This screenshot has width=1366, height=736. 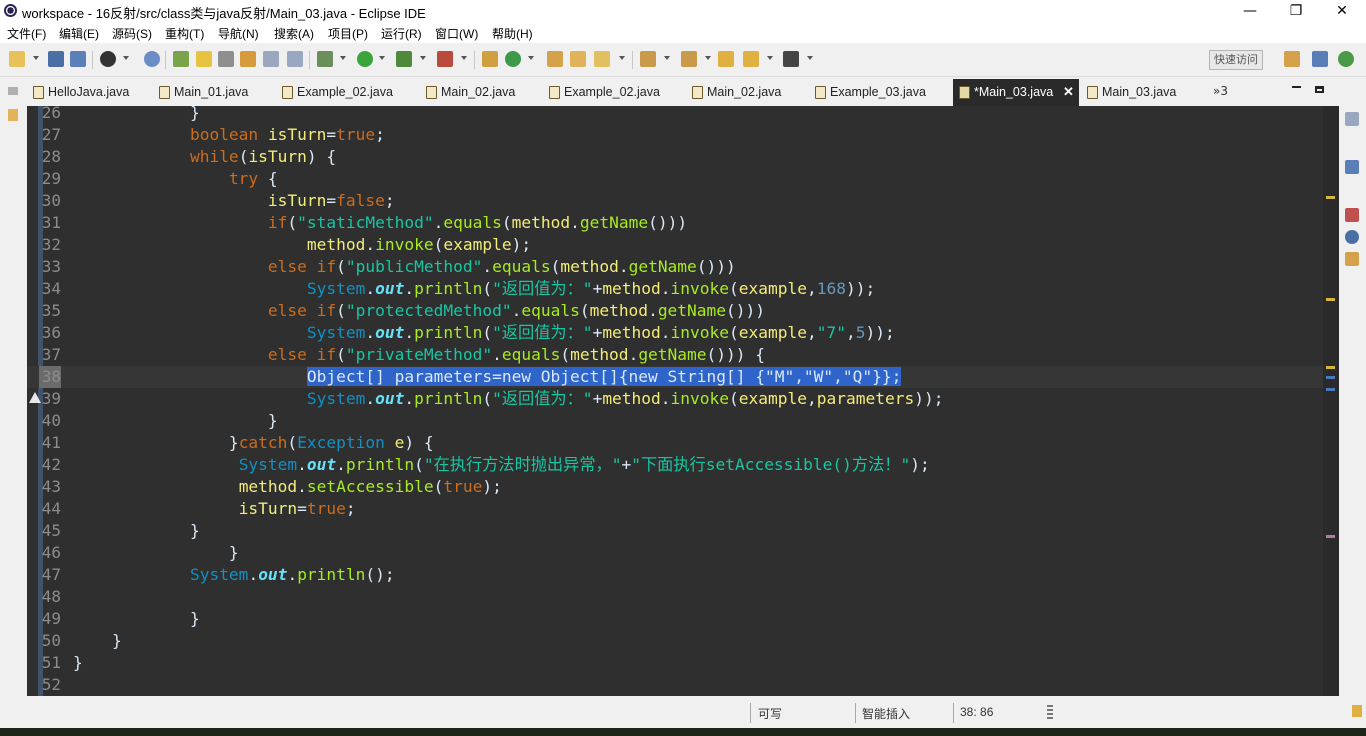 I want to click on tab-close-icon: ✕, so click(x=1068, y=92).